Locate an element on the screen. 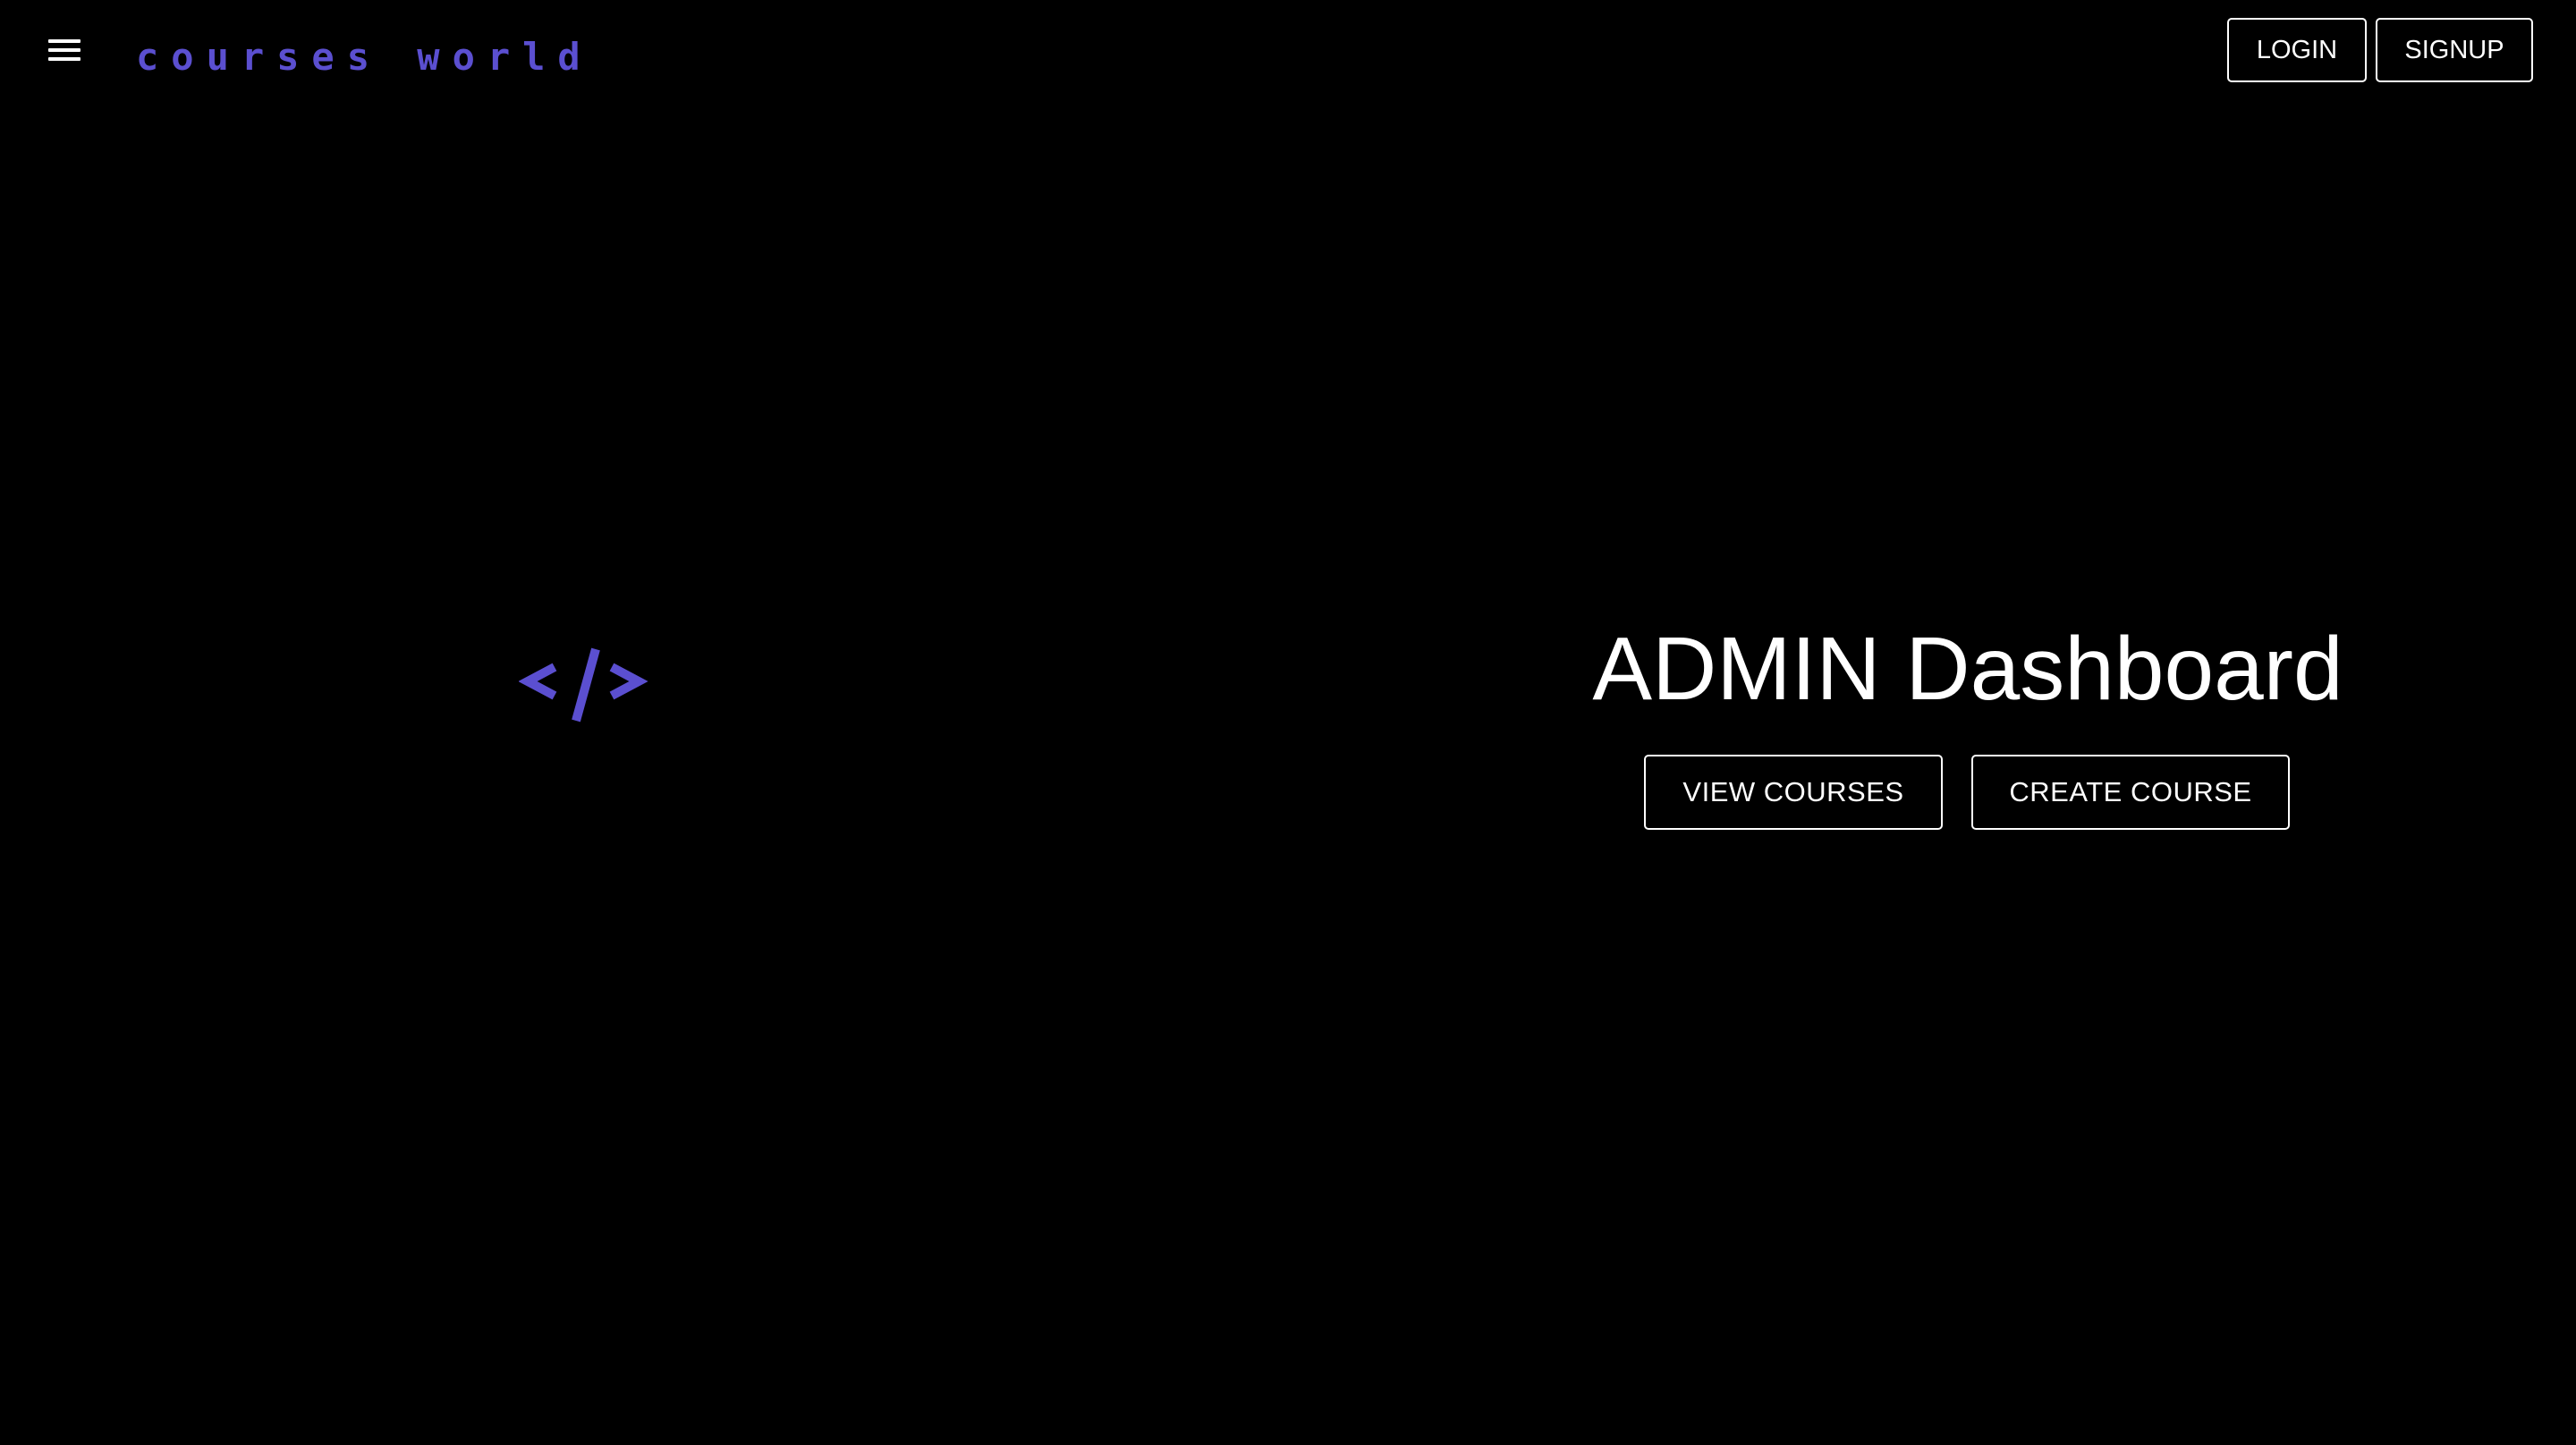 The image size is (2576, 1445). brand-title: courses world is located at coordinates (364, 57).